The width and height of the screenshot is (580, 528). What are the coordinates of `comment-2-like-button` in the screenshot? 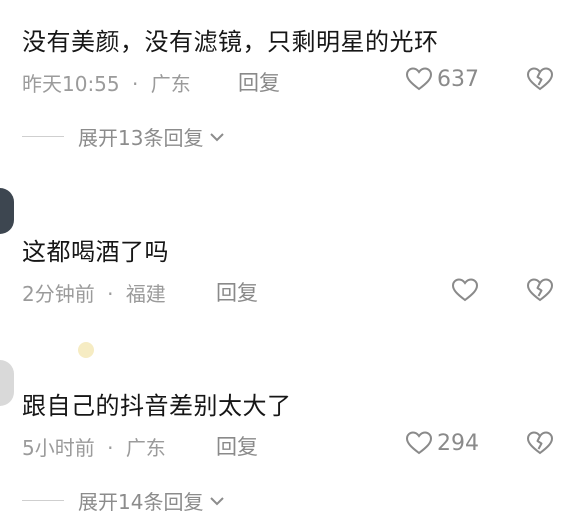 It's located at (467, 290).